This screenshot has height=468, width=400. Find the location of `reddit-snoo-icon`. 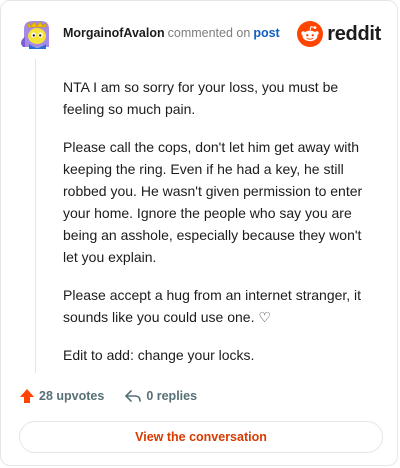

reddit-snoo-icon is located at coordinates (310, 34).